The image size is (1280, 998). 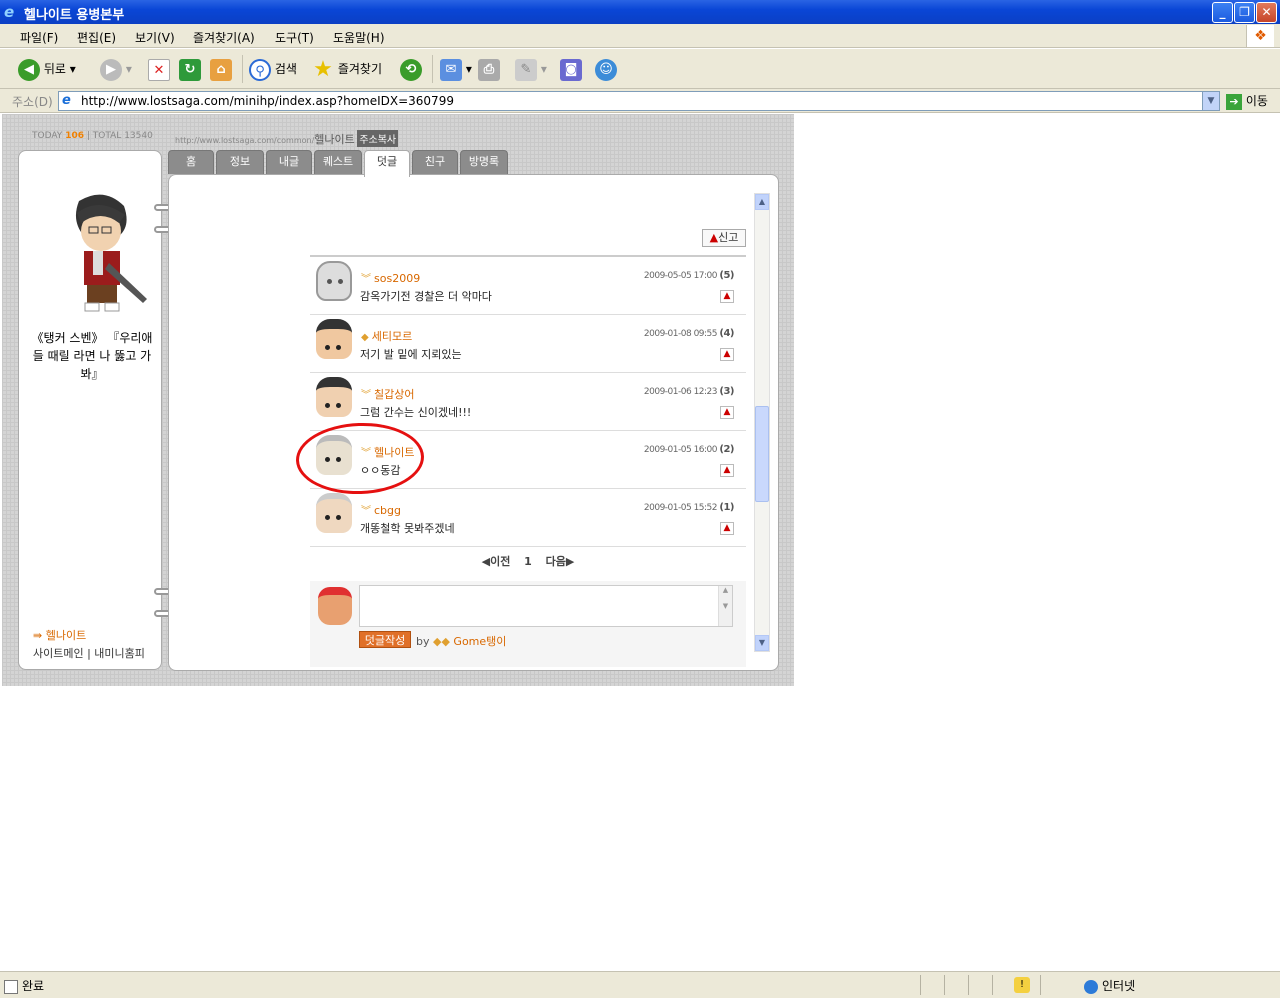 What do you see at coordinates (89, 653) in the screenshot?
I see `profile-links: 사이트메인 | 내미니홈피` at bounding box center [89, 653].